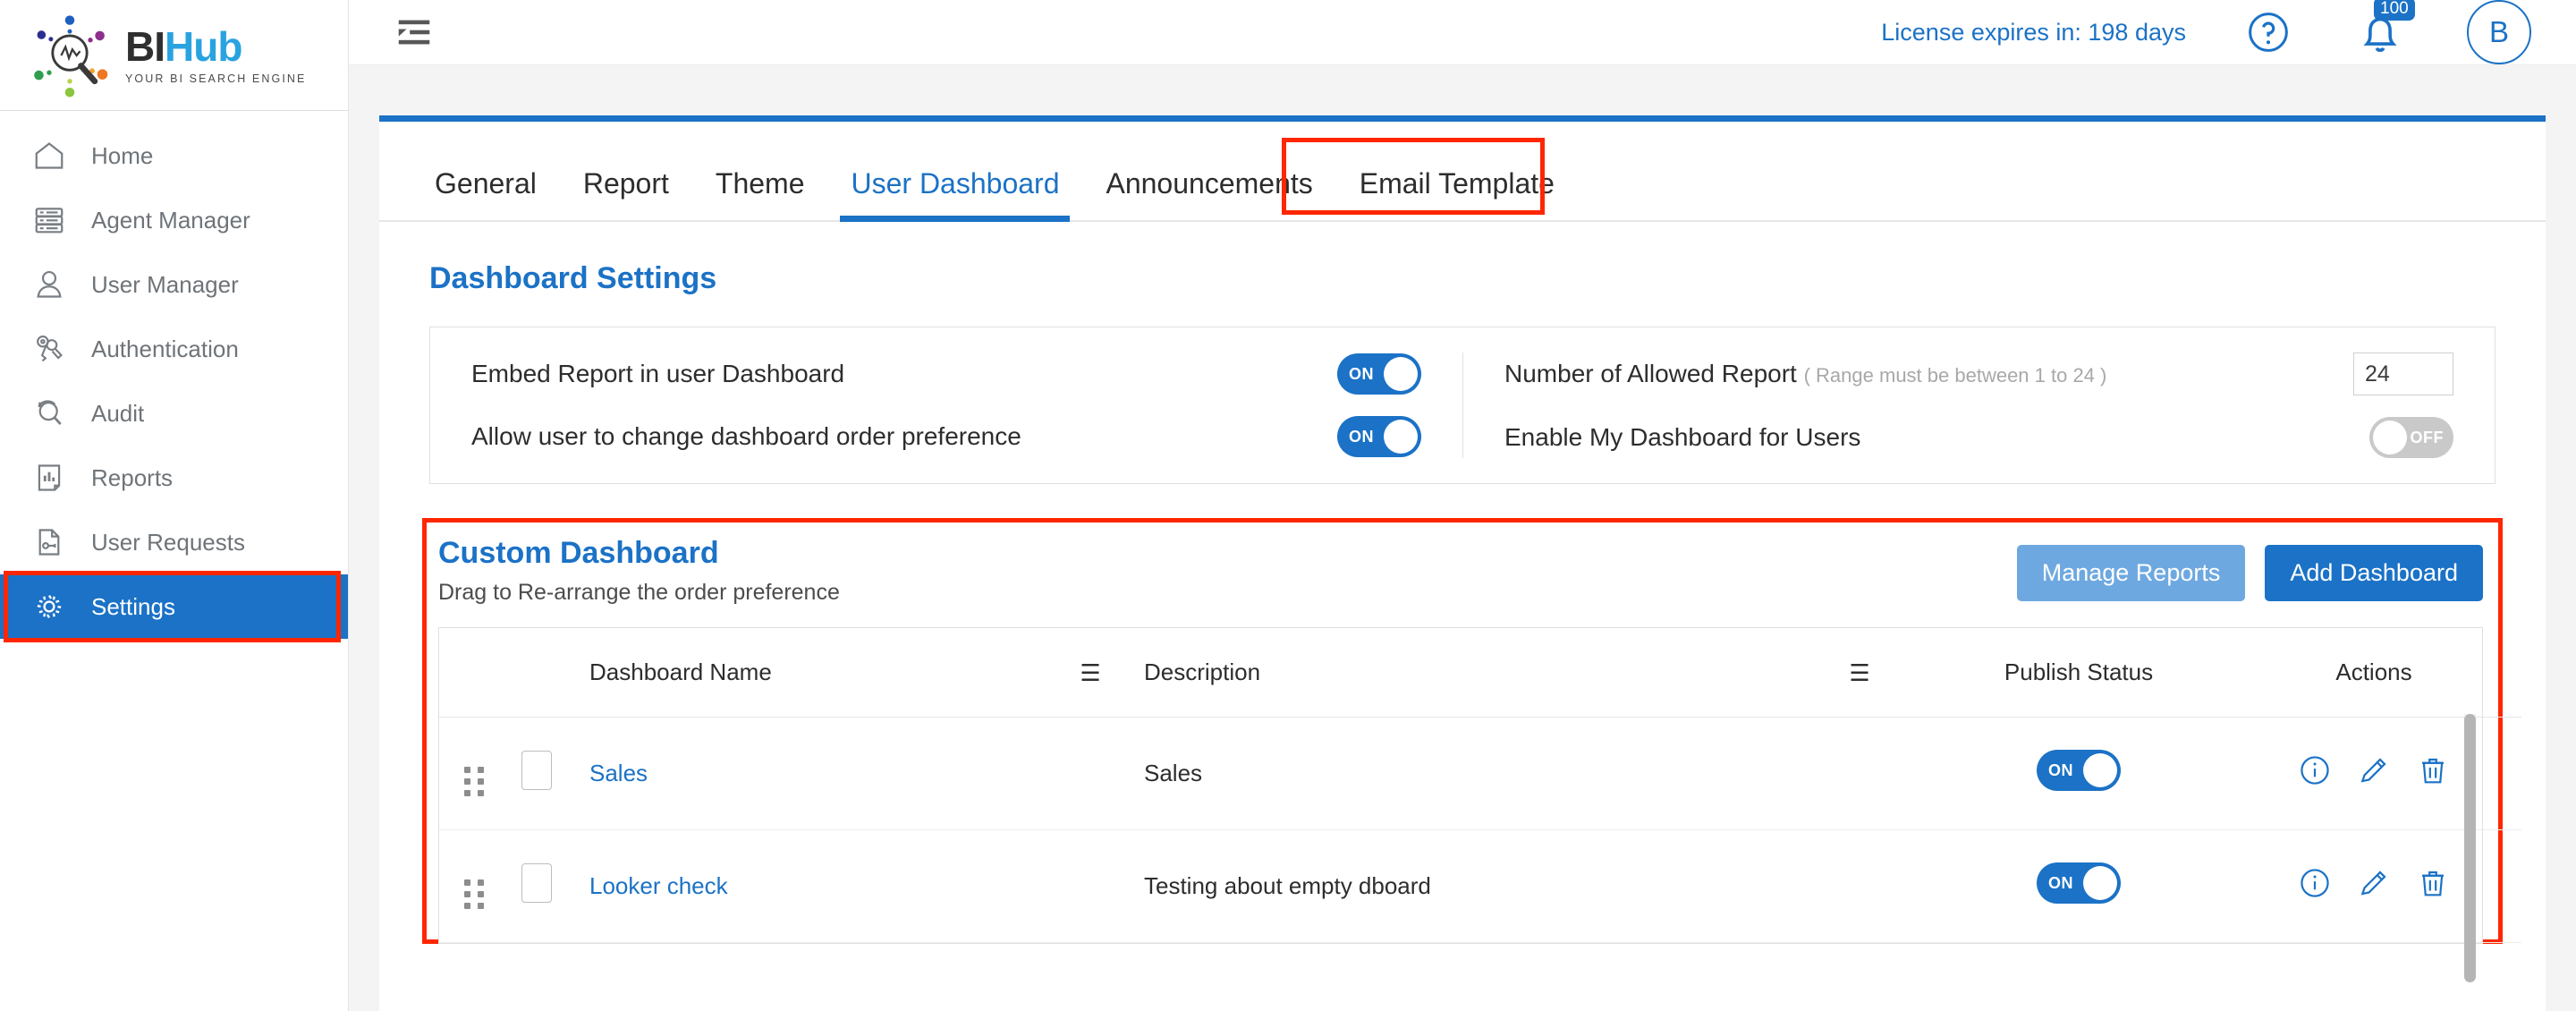  What do you see at coordinates (2499, 32) in the screenshot?
I see `avatar: B` at bounding box center [2499, 32].